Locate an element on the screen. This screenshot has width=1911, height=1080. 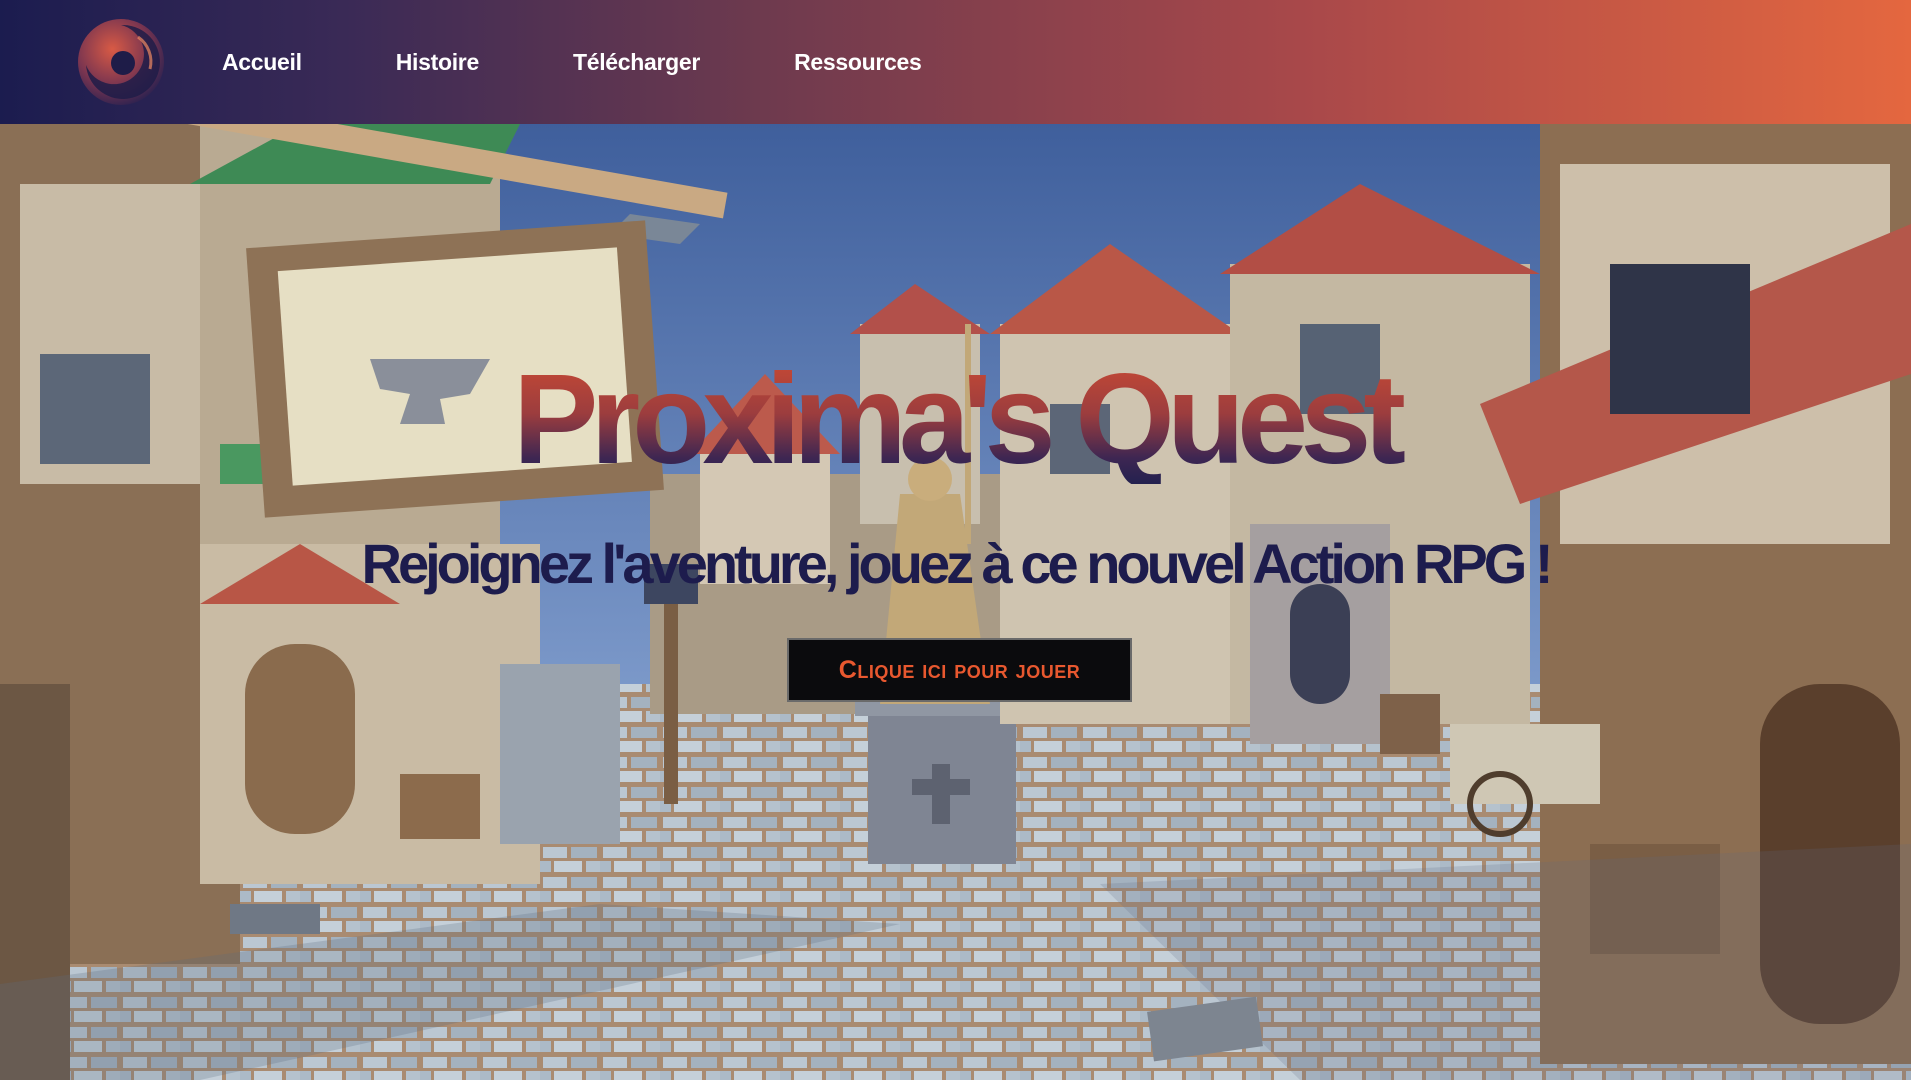
nav-link-ressources: Ressources is located at coordinates (858, 62).